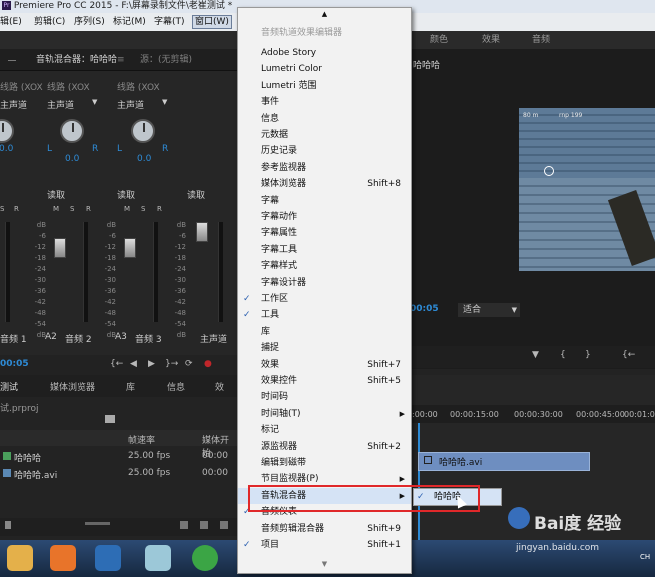  What do you see at coordinates (324, 565) in the screenshot?
I see `scroll-down-arrow: ▼` at bounding box center [324, 565].